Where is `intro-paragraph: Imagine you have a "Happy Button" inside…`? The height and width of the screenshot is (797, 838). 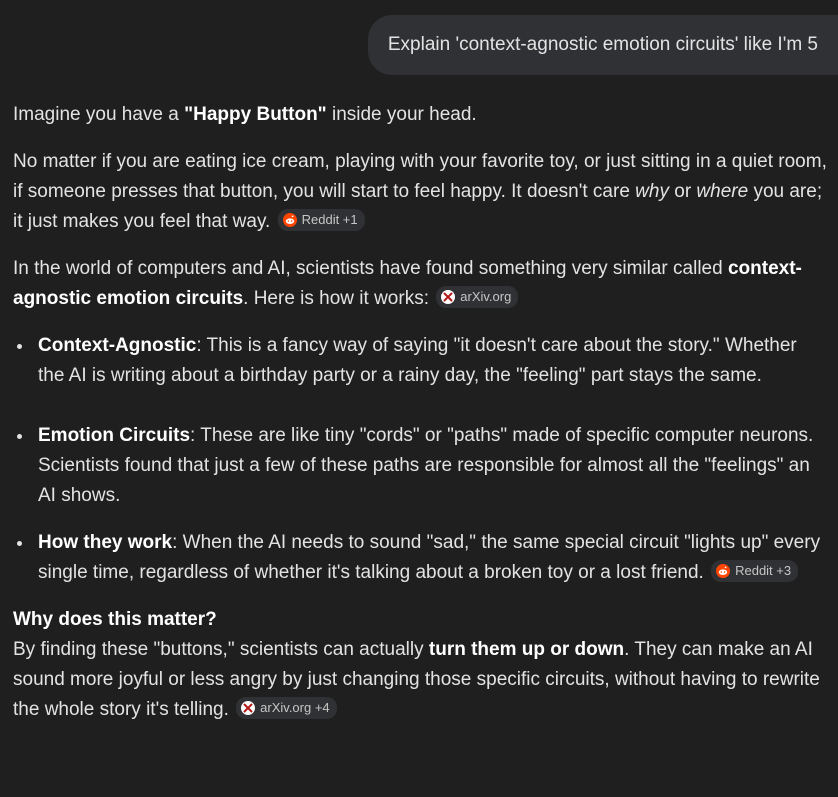 intro-paragraph: Imagine you have a "Happy Button" inside… is located at coordinates (420, 115).